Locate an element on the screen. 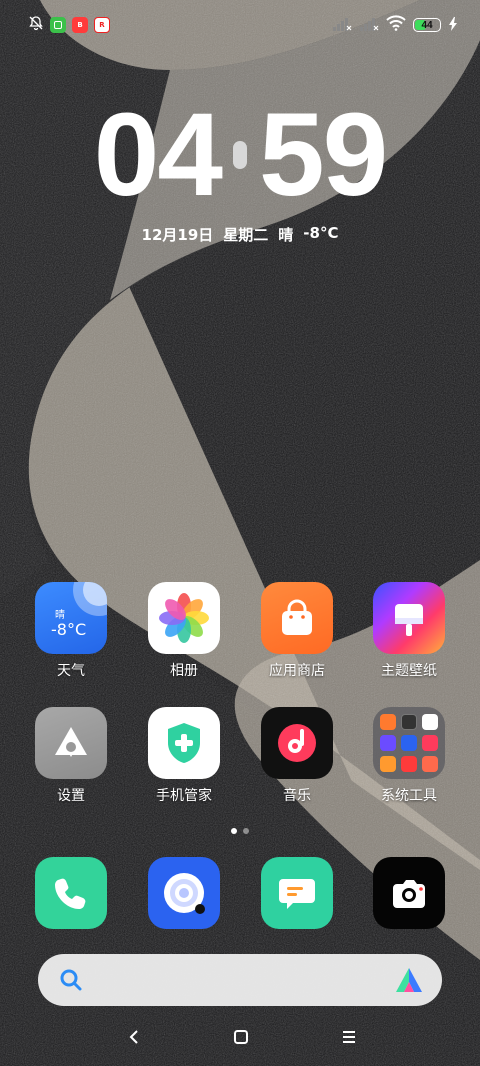  battery-indicator: 44 is located at coordinates (427, 25).